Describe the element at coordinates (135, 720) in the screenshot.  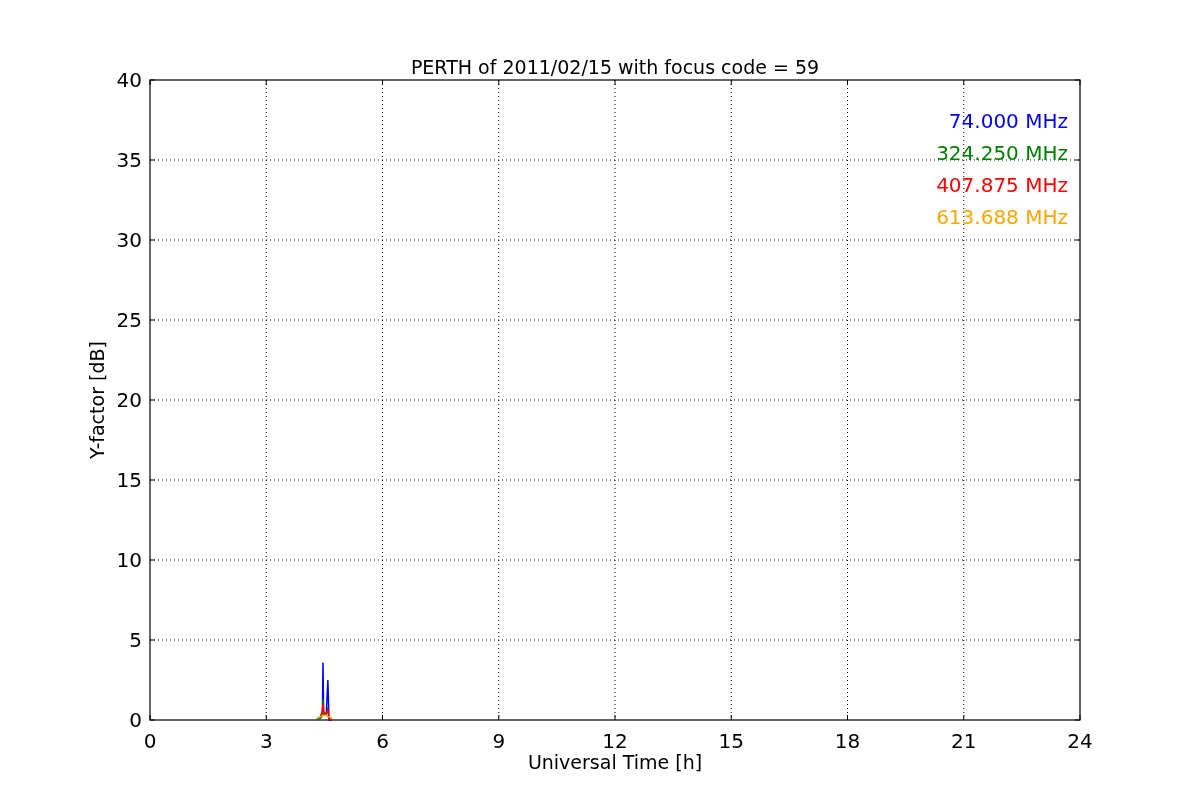
I see `y-tick-label: 0` at that location.